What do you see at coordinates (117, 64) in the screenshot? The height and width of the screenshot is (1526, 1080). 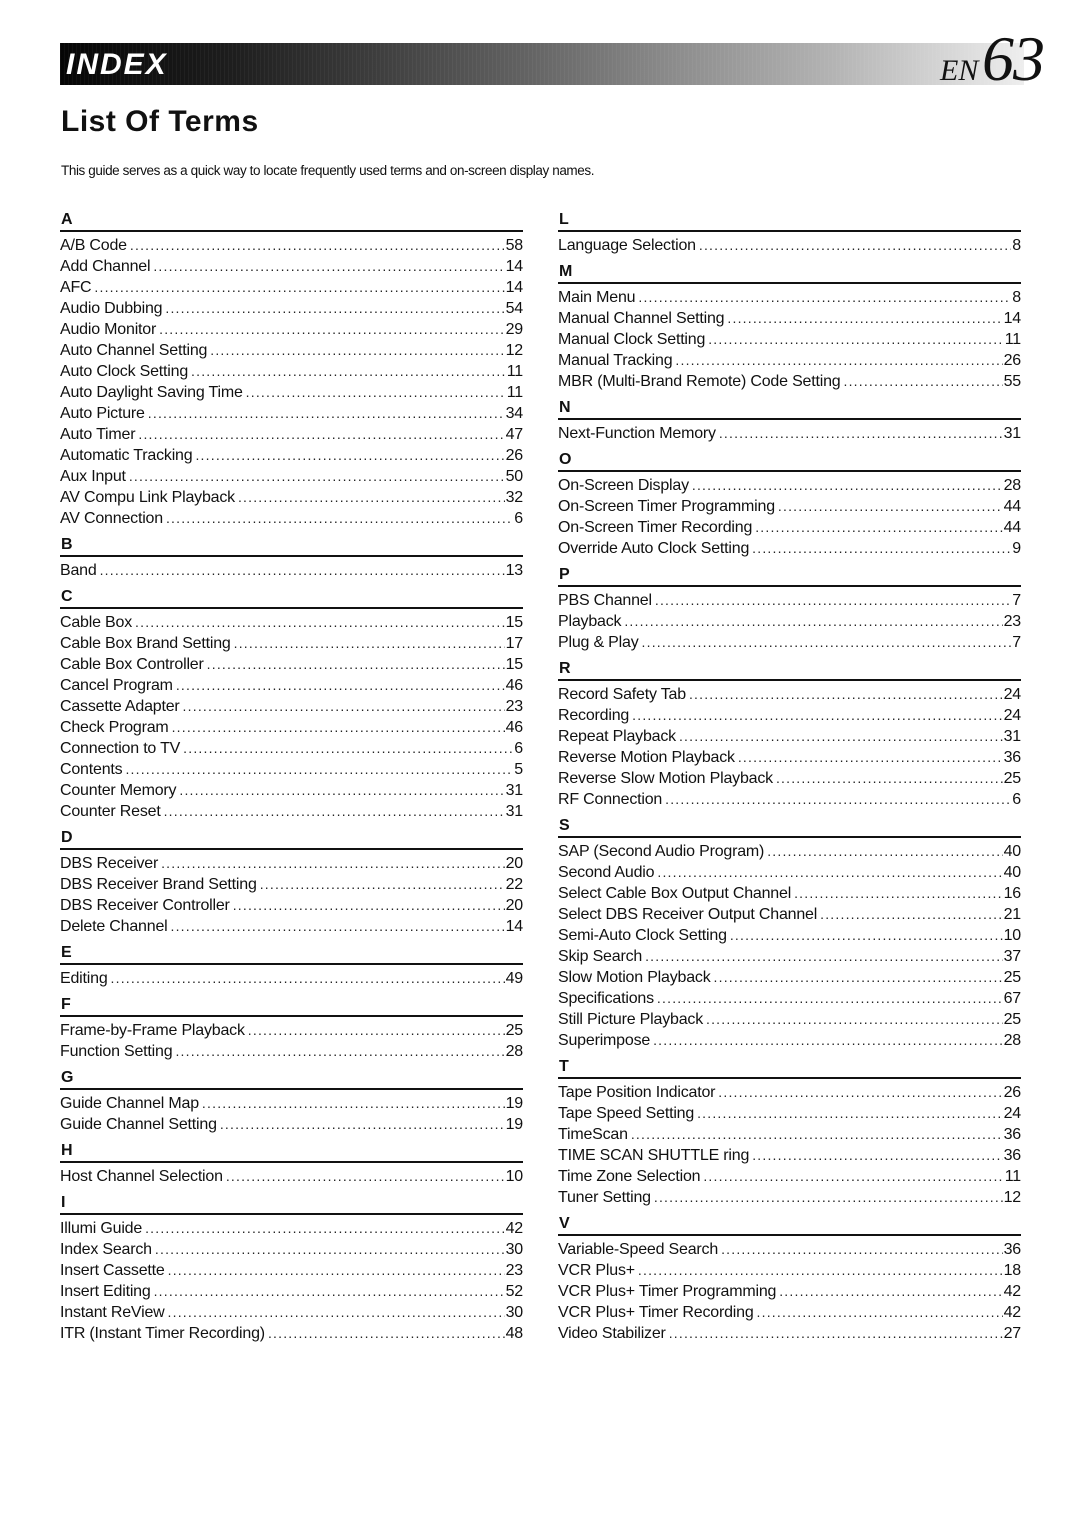 I see `section-label: INDEX` at bounding box center [117, 64].